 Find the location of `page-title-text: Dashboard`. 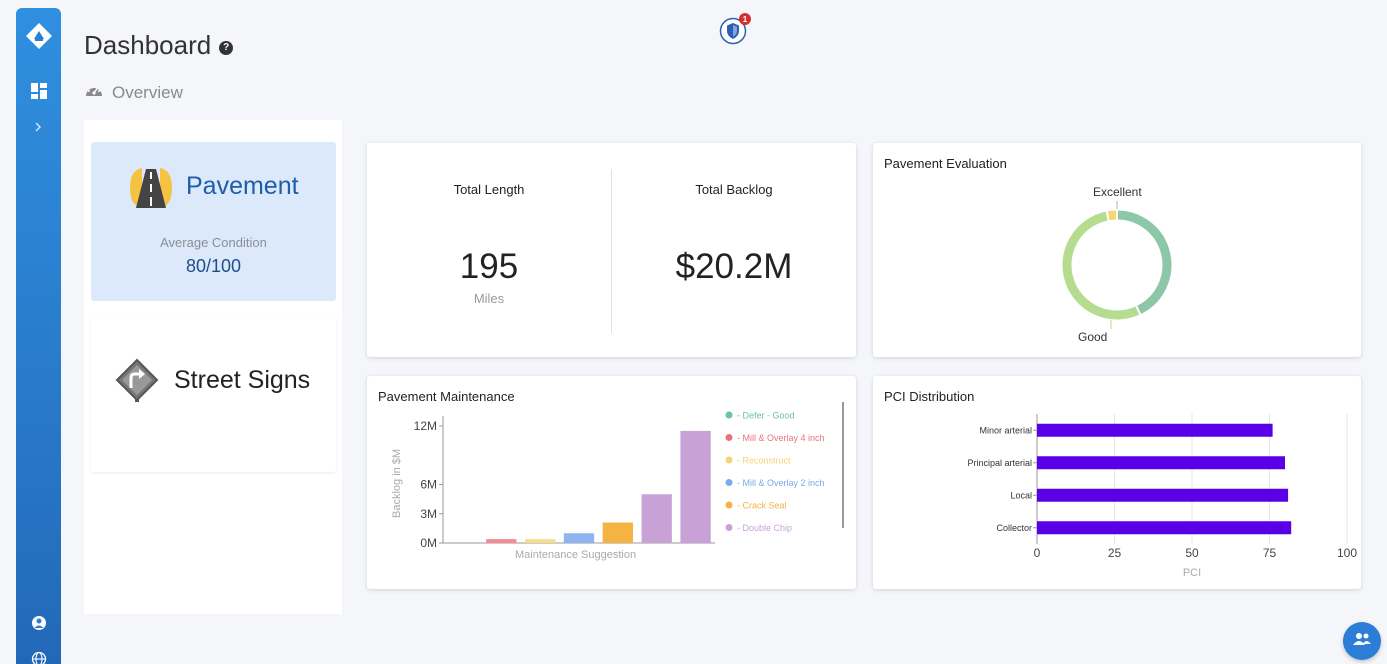

page-title-text: Dashboard is located at coordinates (148, 45).